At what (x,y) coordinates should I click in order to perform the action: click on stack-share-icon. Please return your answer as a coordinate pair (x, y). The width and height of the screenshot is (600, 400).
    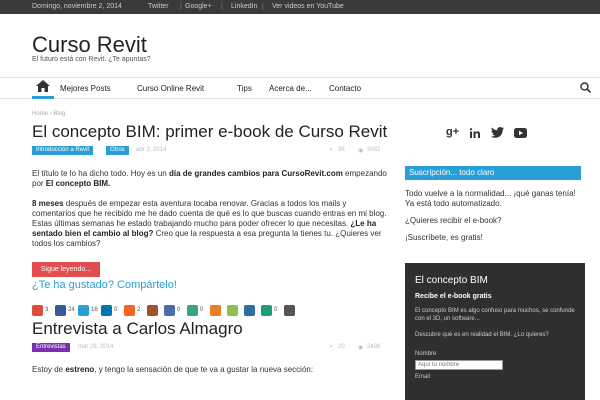
    Looking at the image, I should click on (152, 310).